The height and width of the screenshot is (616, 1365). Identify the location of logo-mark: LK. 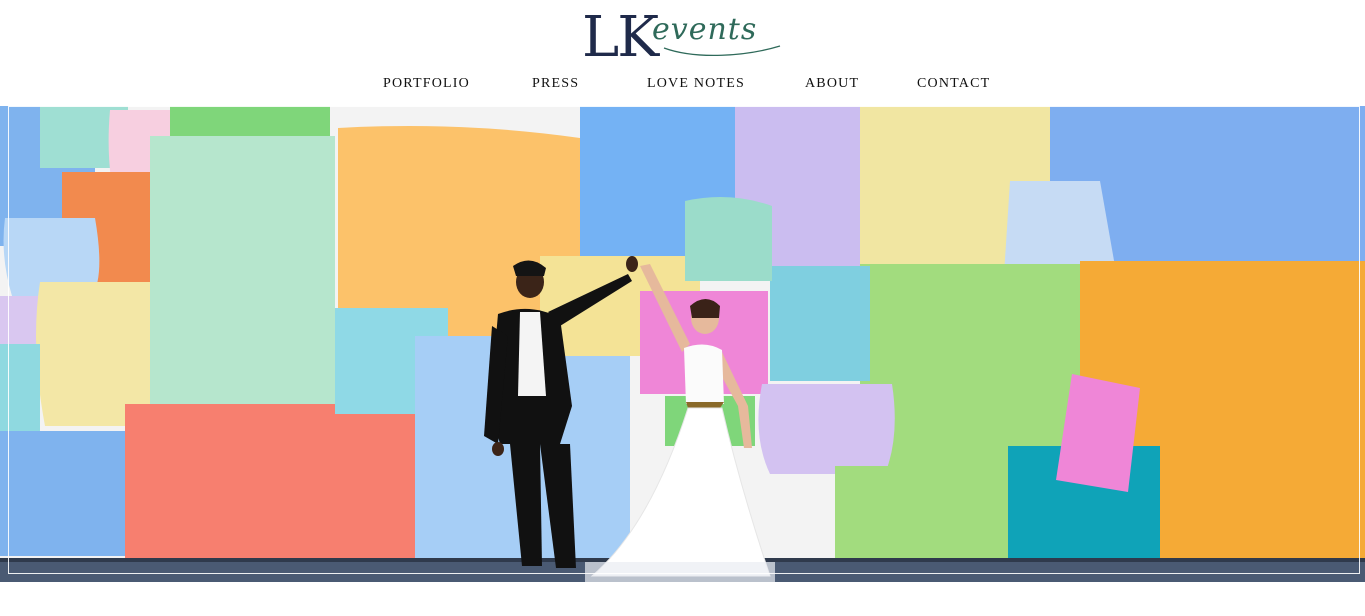
(620, 37).